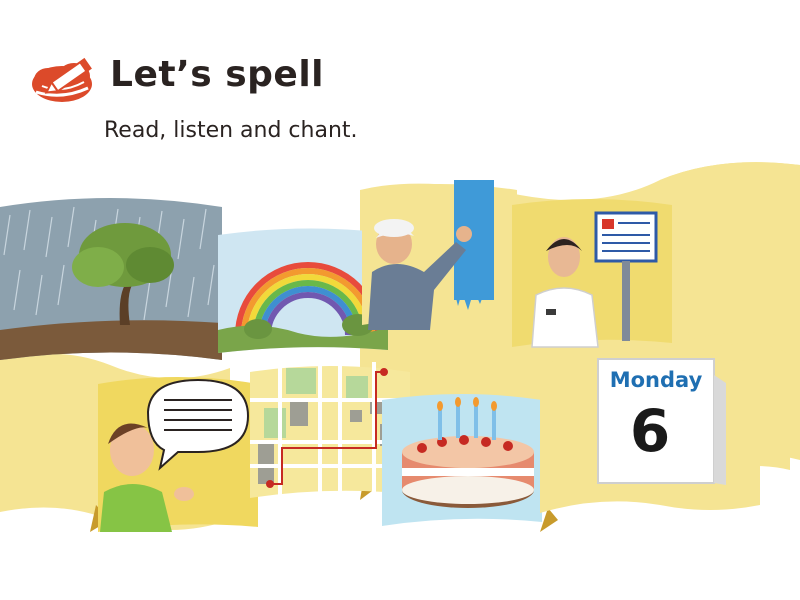  Describe the element at coordinates (178, 454) in the screenshot. I see `talking-boy-panel` at that location.